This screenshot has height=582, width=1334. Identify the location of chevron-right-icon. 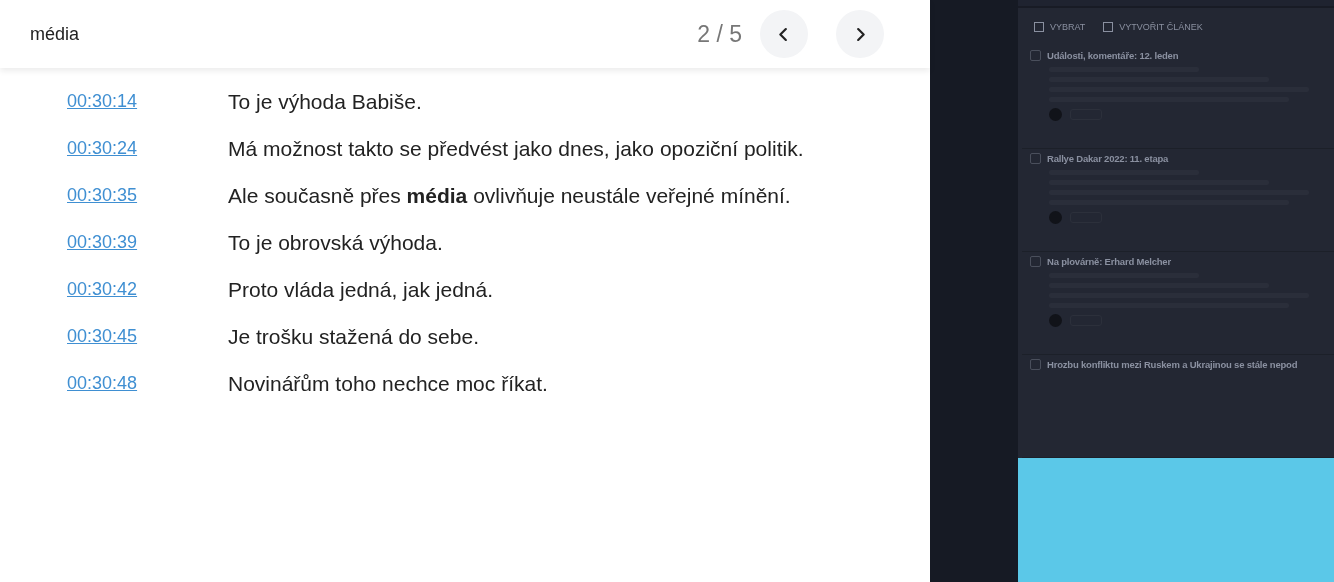
(860, 34).